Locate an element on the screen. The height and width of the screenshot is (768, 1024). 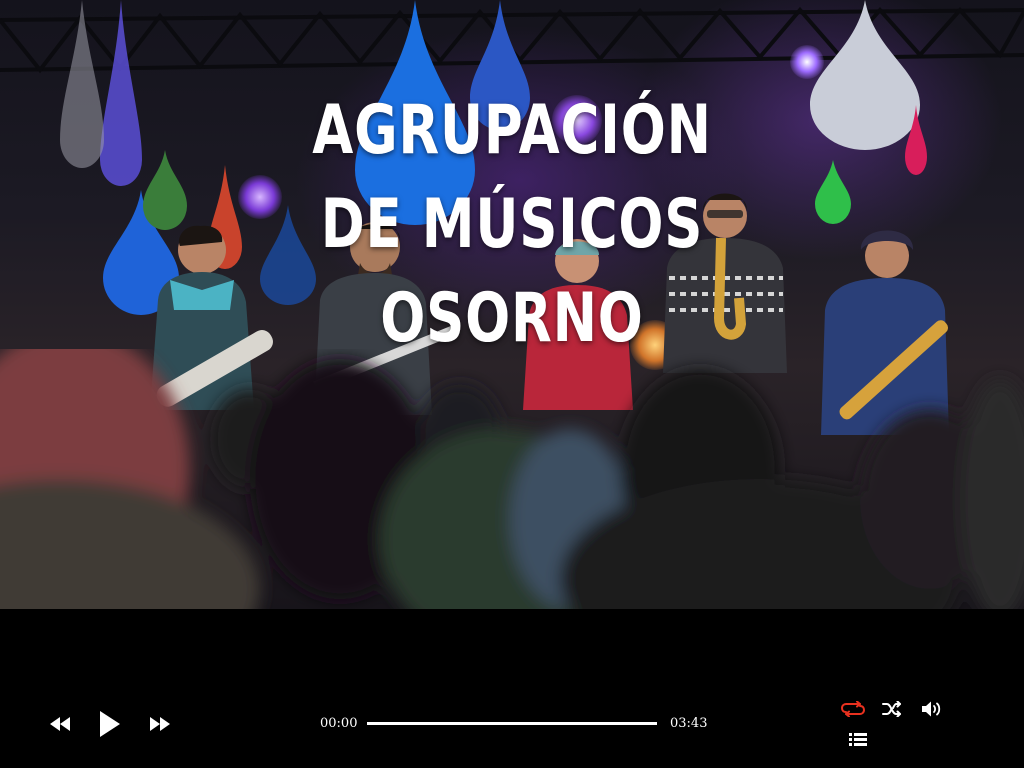
current-time: 00:00 is located at coordinates (339, 723).